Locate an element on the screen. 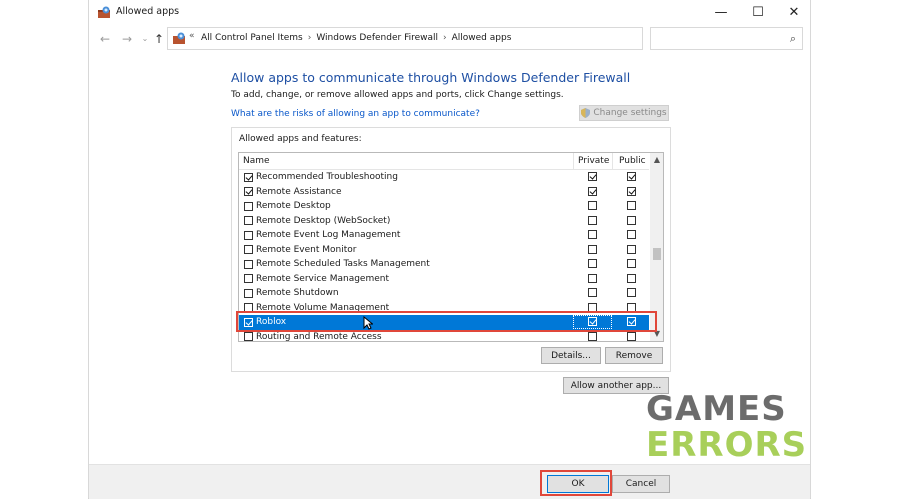 The image size is (900, 500). change-settings-button: Change settings is located at coordinates (624, 113).